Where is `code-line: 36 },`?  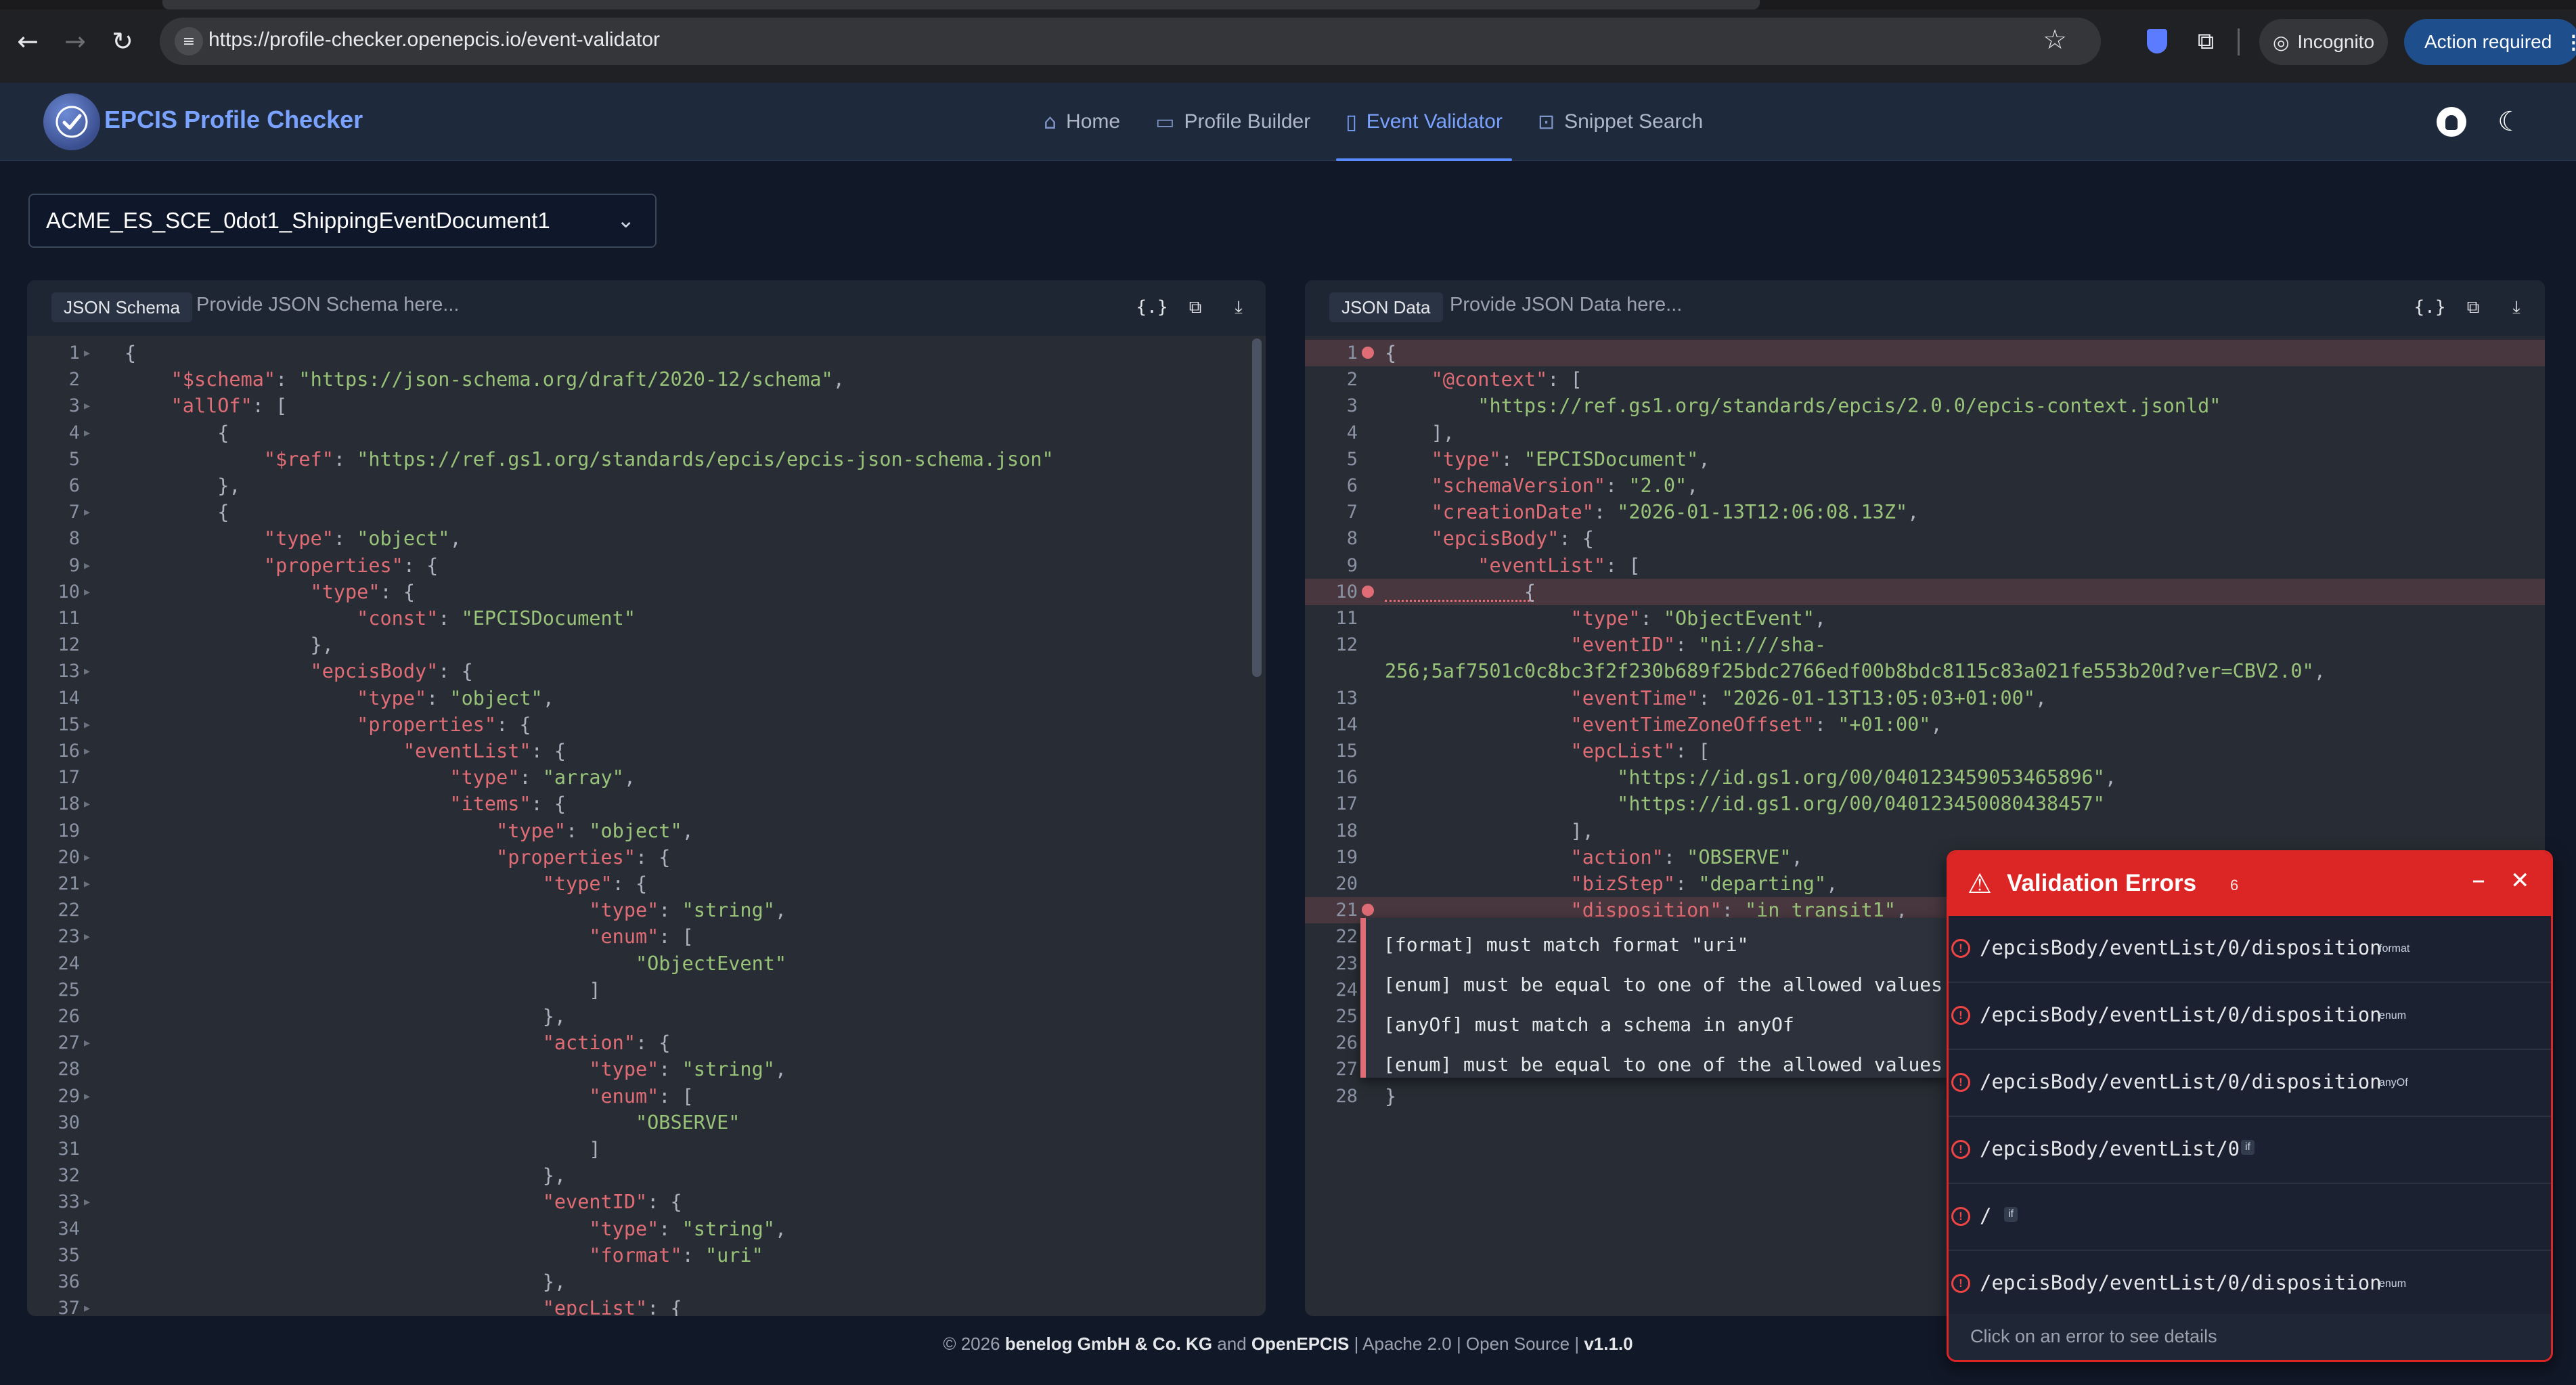 code-line: 36 }, is located at coordinates (646, 1282).